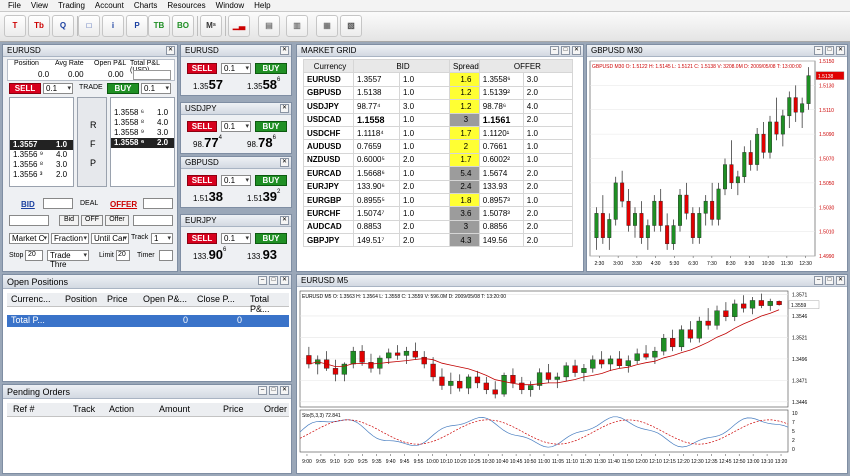  Describe the element at coordinates (123, 255) in the screenshot. I see `limit-input: 20` at that location.